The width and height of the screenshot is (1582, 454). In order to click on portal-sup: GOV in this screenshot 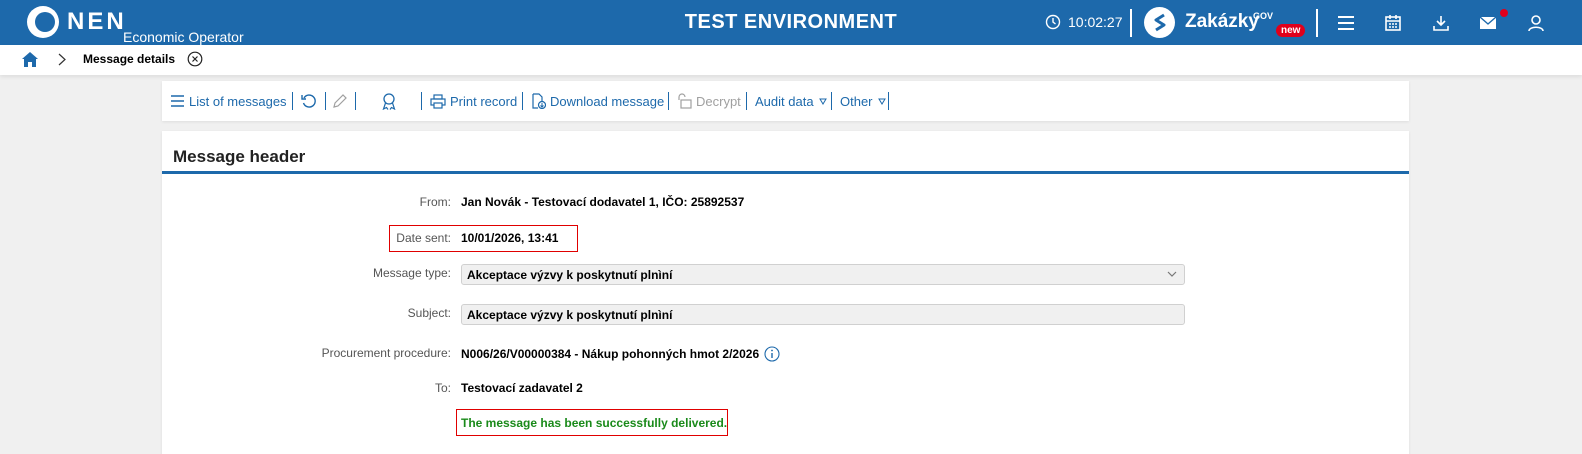, I will do `click(1263, 16)`.